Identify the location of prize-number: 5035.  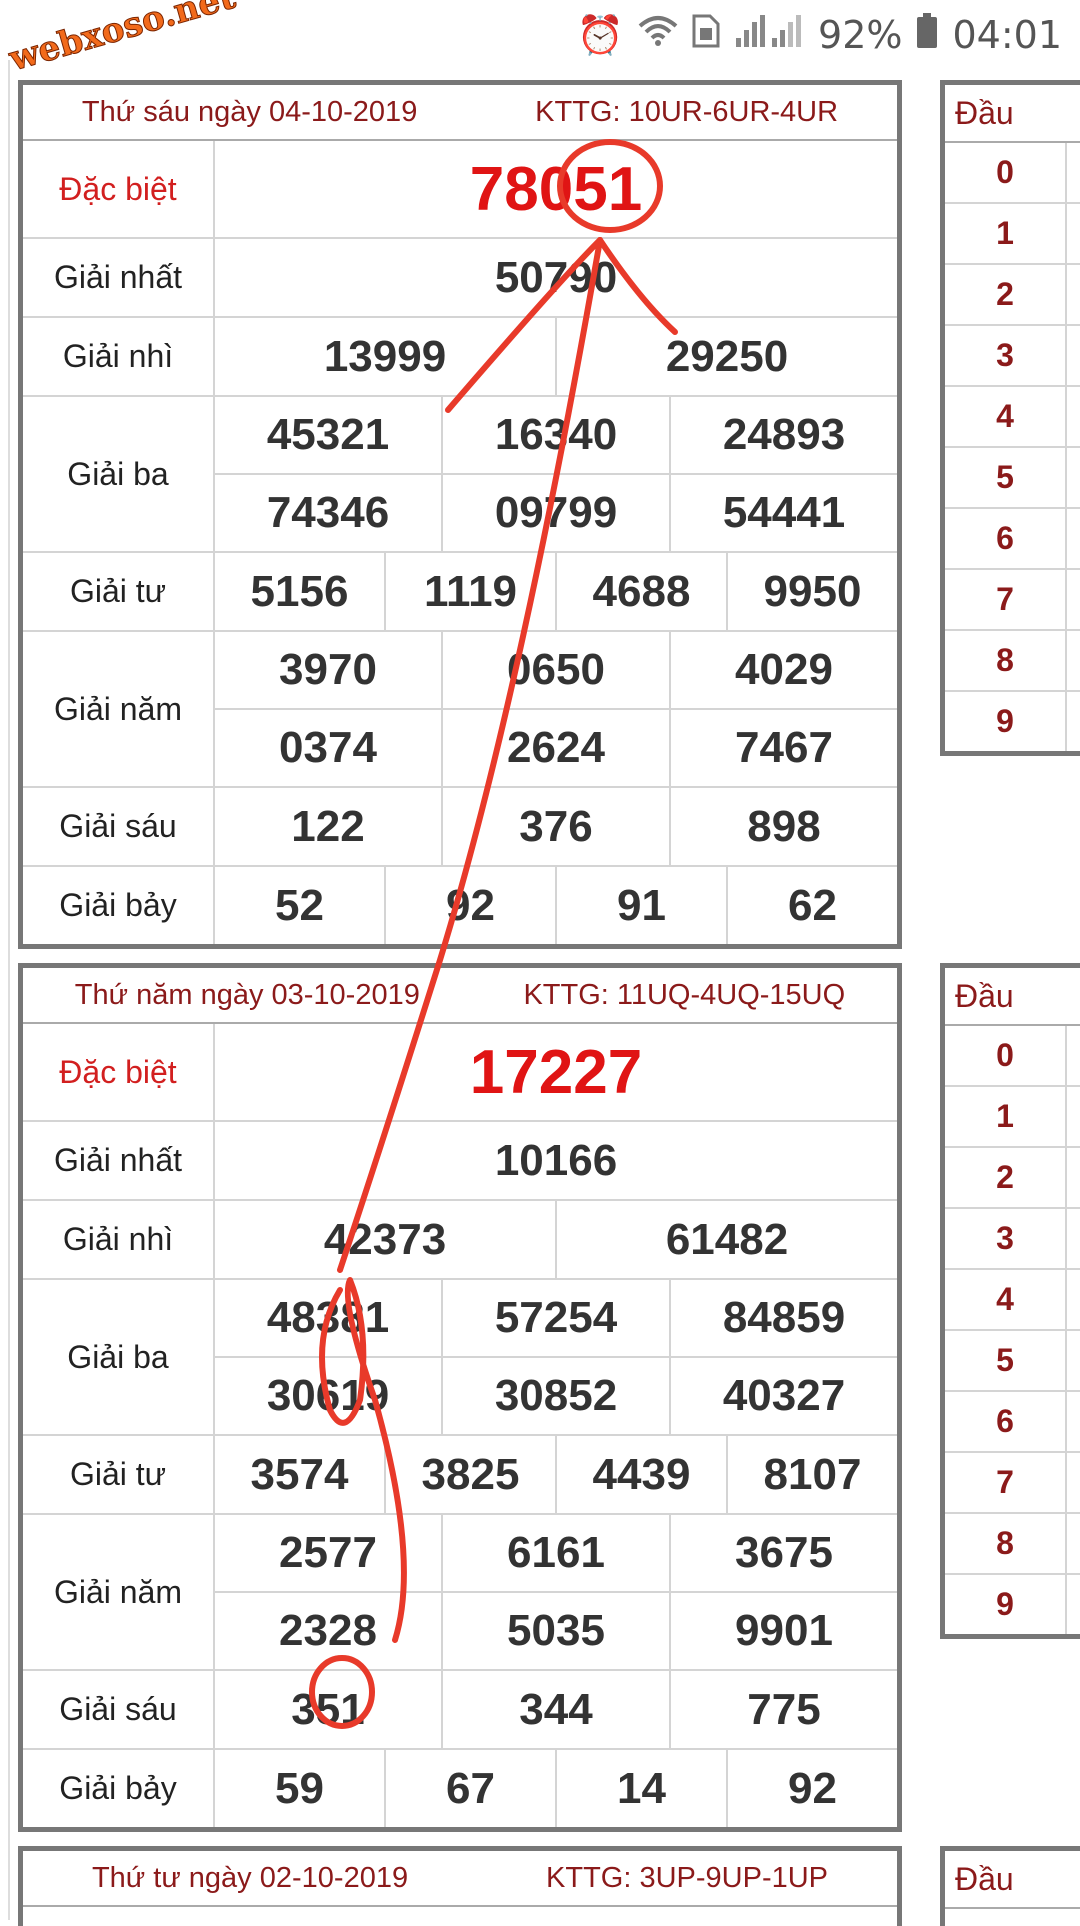
(557, 1631).